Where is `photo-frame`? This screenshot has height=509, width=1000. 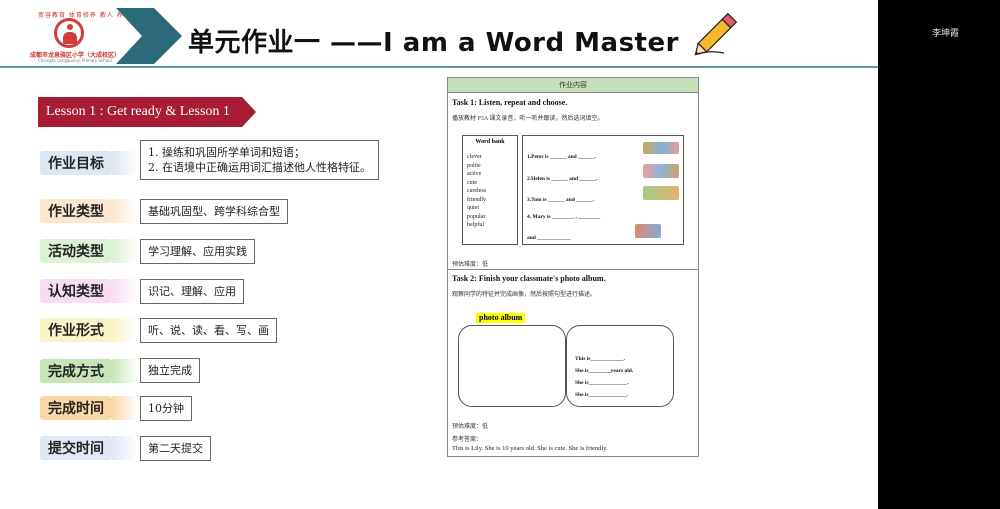
photo-frame is located at coordinates (512, 366).